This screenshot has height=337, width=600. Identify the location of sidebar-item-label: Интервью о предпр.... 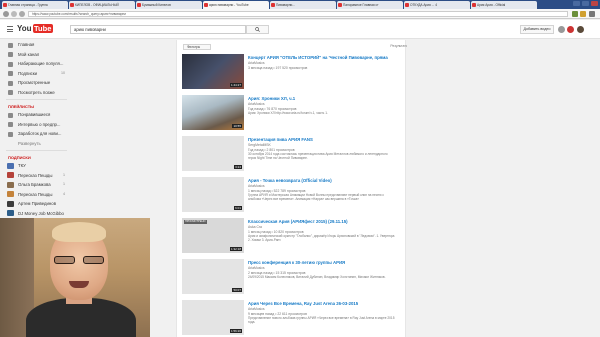
(39, 124).